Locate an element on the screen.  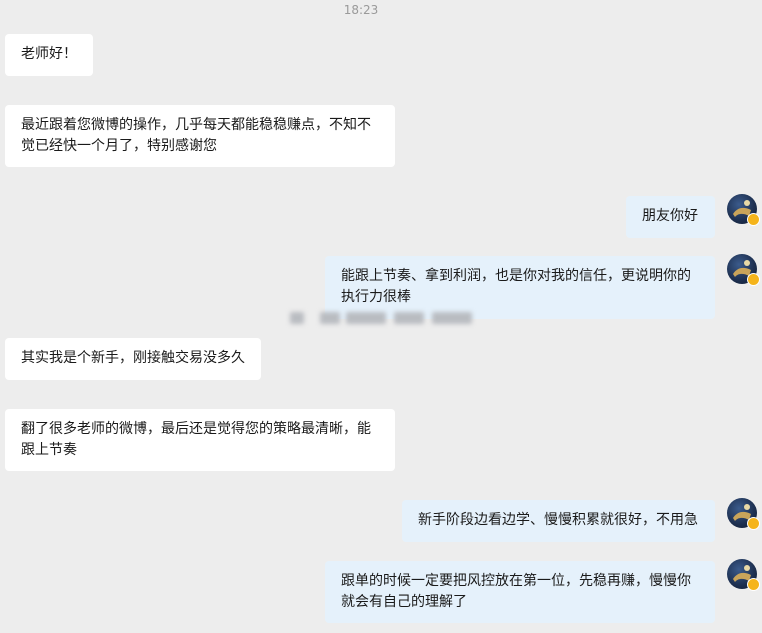
message-bubble-sent: 新手阶段边看边学、慢慢积累就很好，不用急 is located at coordinates (558, 521).